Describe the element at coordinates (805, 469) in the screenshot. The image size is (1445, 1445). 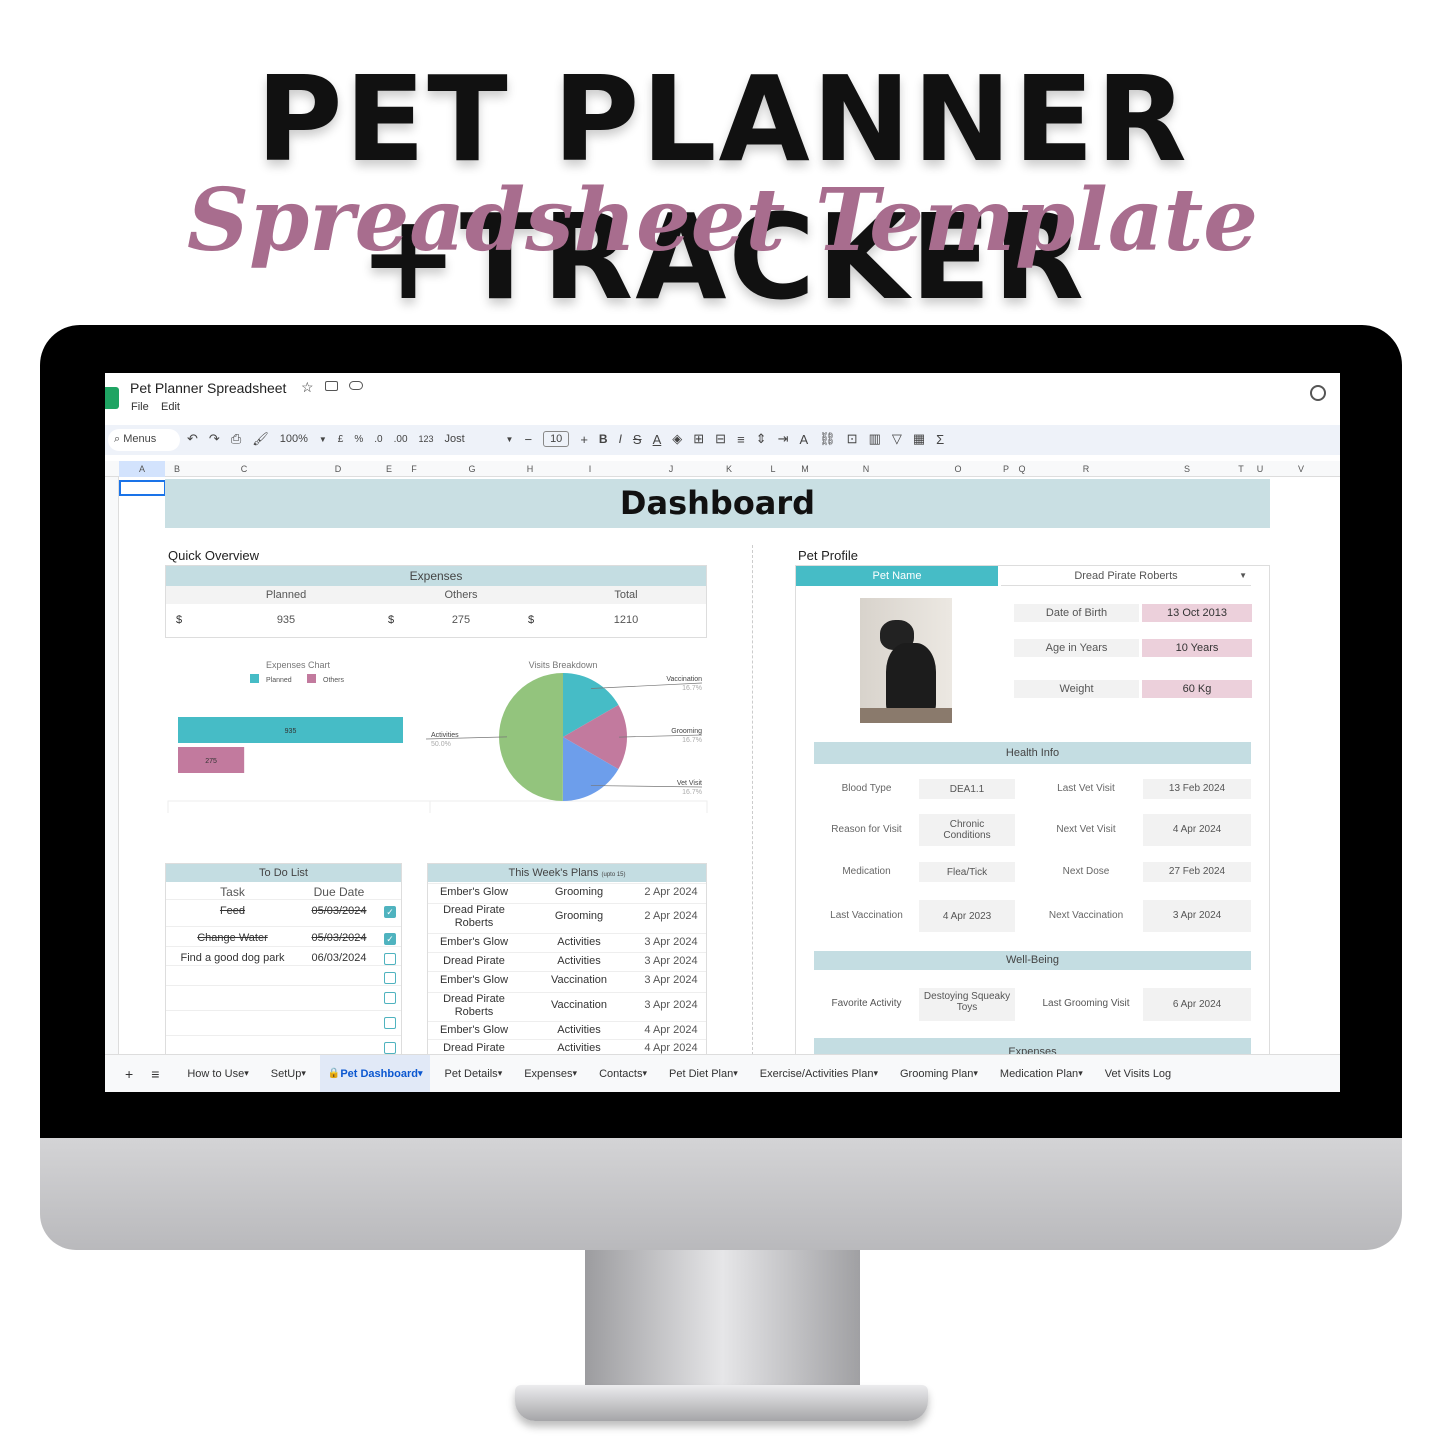
I see `column-header-m: M` at that location.